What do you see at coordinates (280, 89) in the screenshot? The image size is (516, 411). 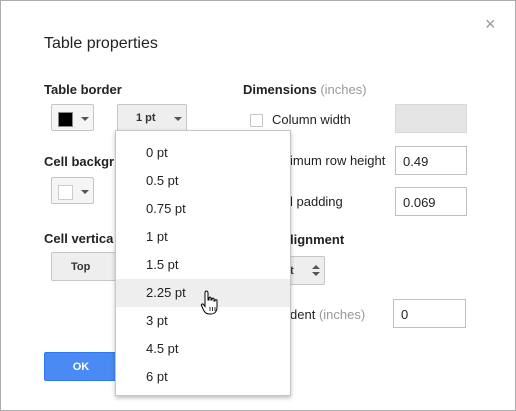 I see `dimensions-title: Dimensions` at bounding box center [280, 89].